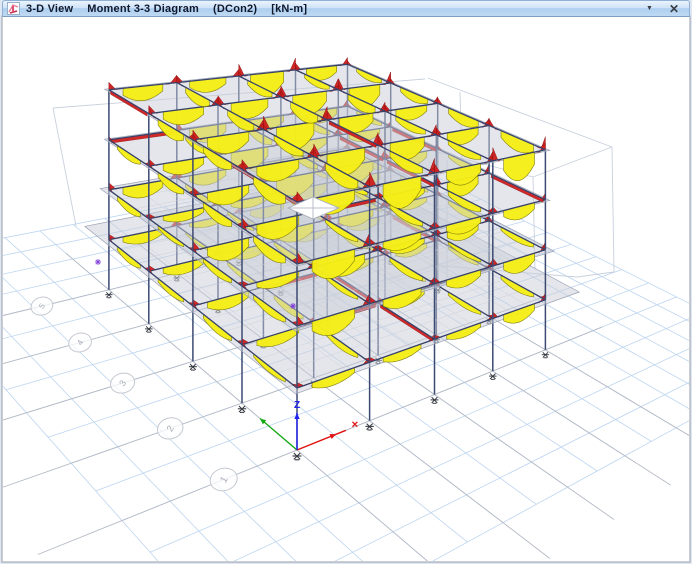 The width and height of the screenshot is (692, 564). I want to click on units-label: [kN-m], so click(289, 8).